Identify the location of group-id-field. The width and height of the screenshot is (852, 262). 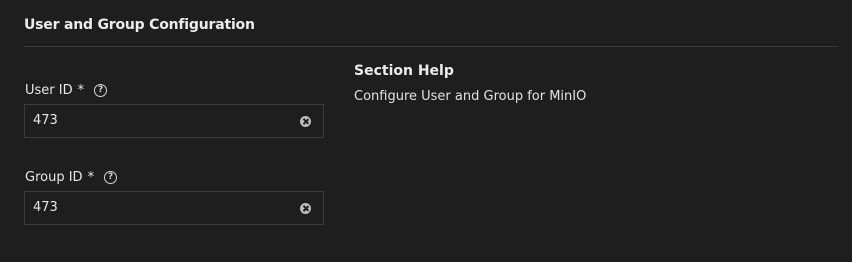
(174, 208).